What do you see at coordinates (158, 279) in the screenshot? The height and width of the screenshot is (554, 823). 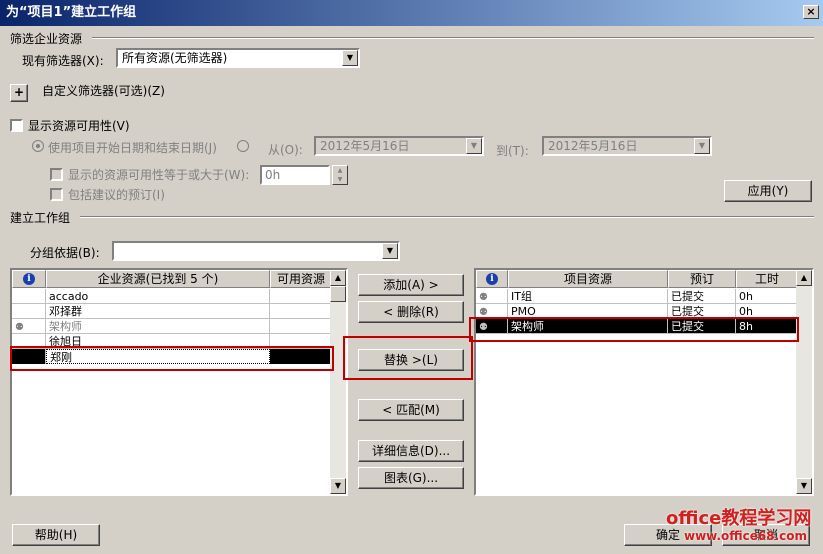 I see `enterprise-name-header: 企业资源(已找到 5 个)` at bounding box center [158, 279].